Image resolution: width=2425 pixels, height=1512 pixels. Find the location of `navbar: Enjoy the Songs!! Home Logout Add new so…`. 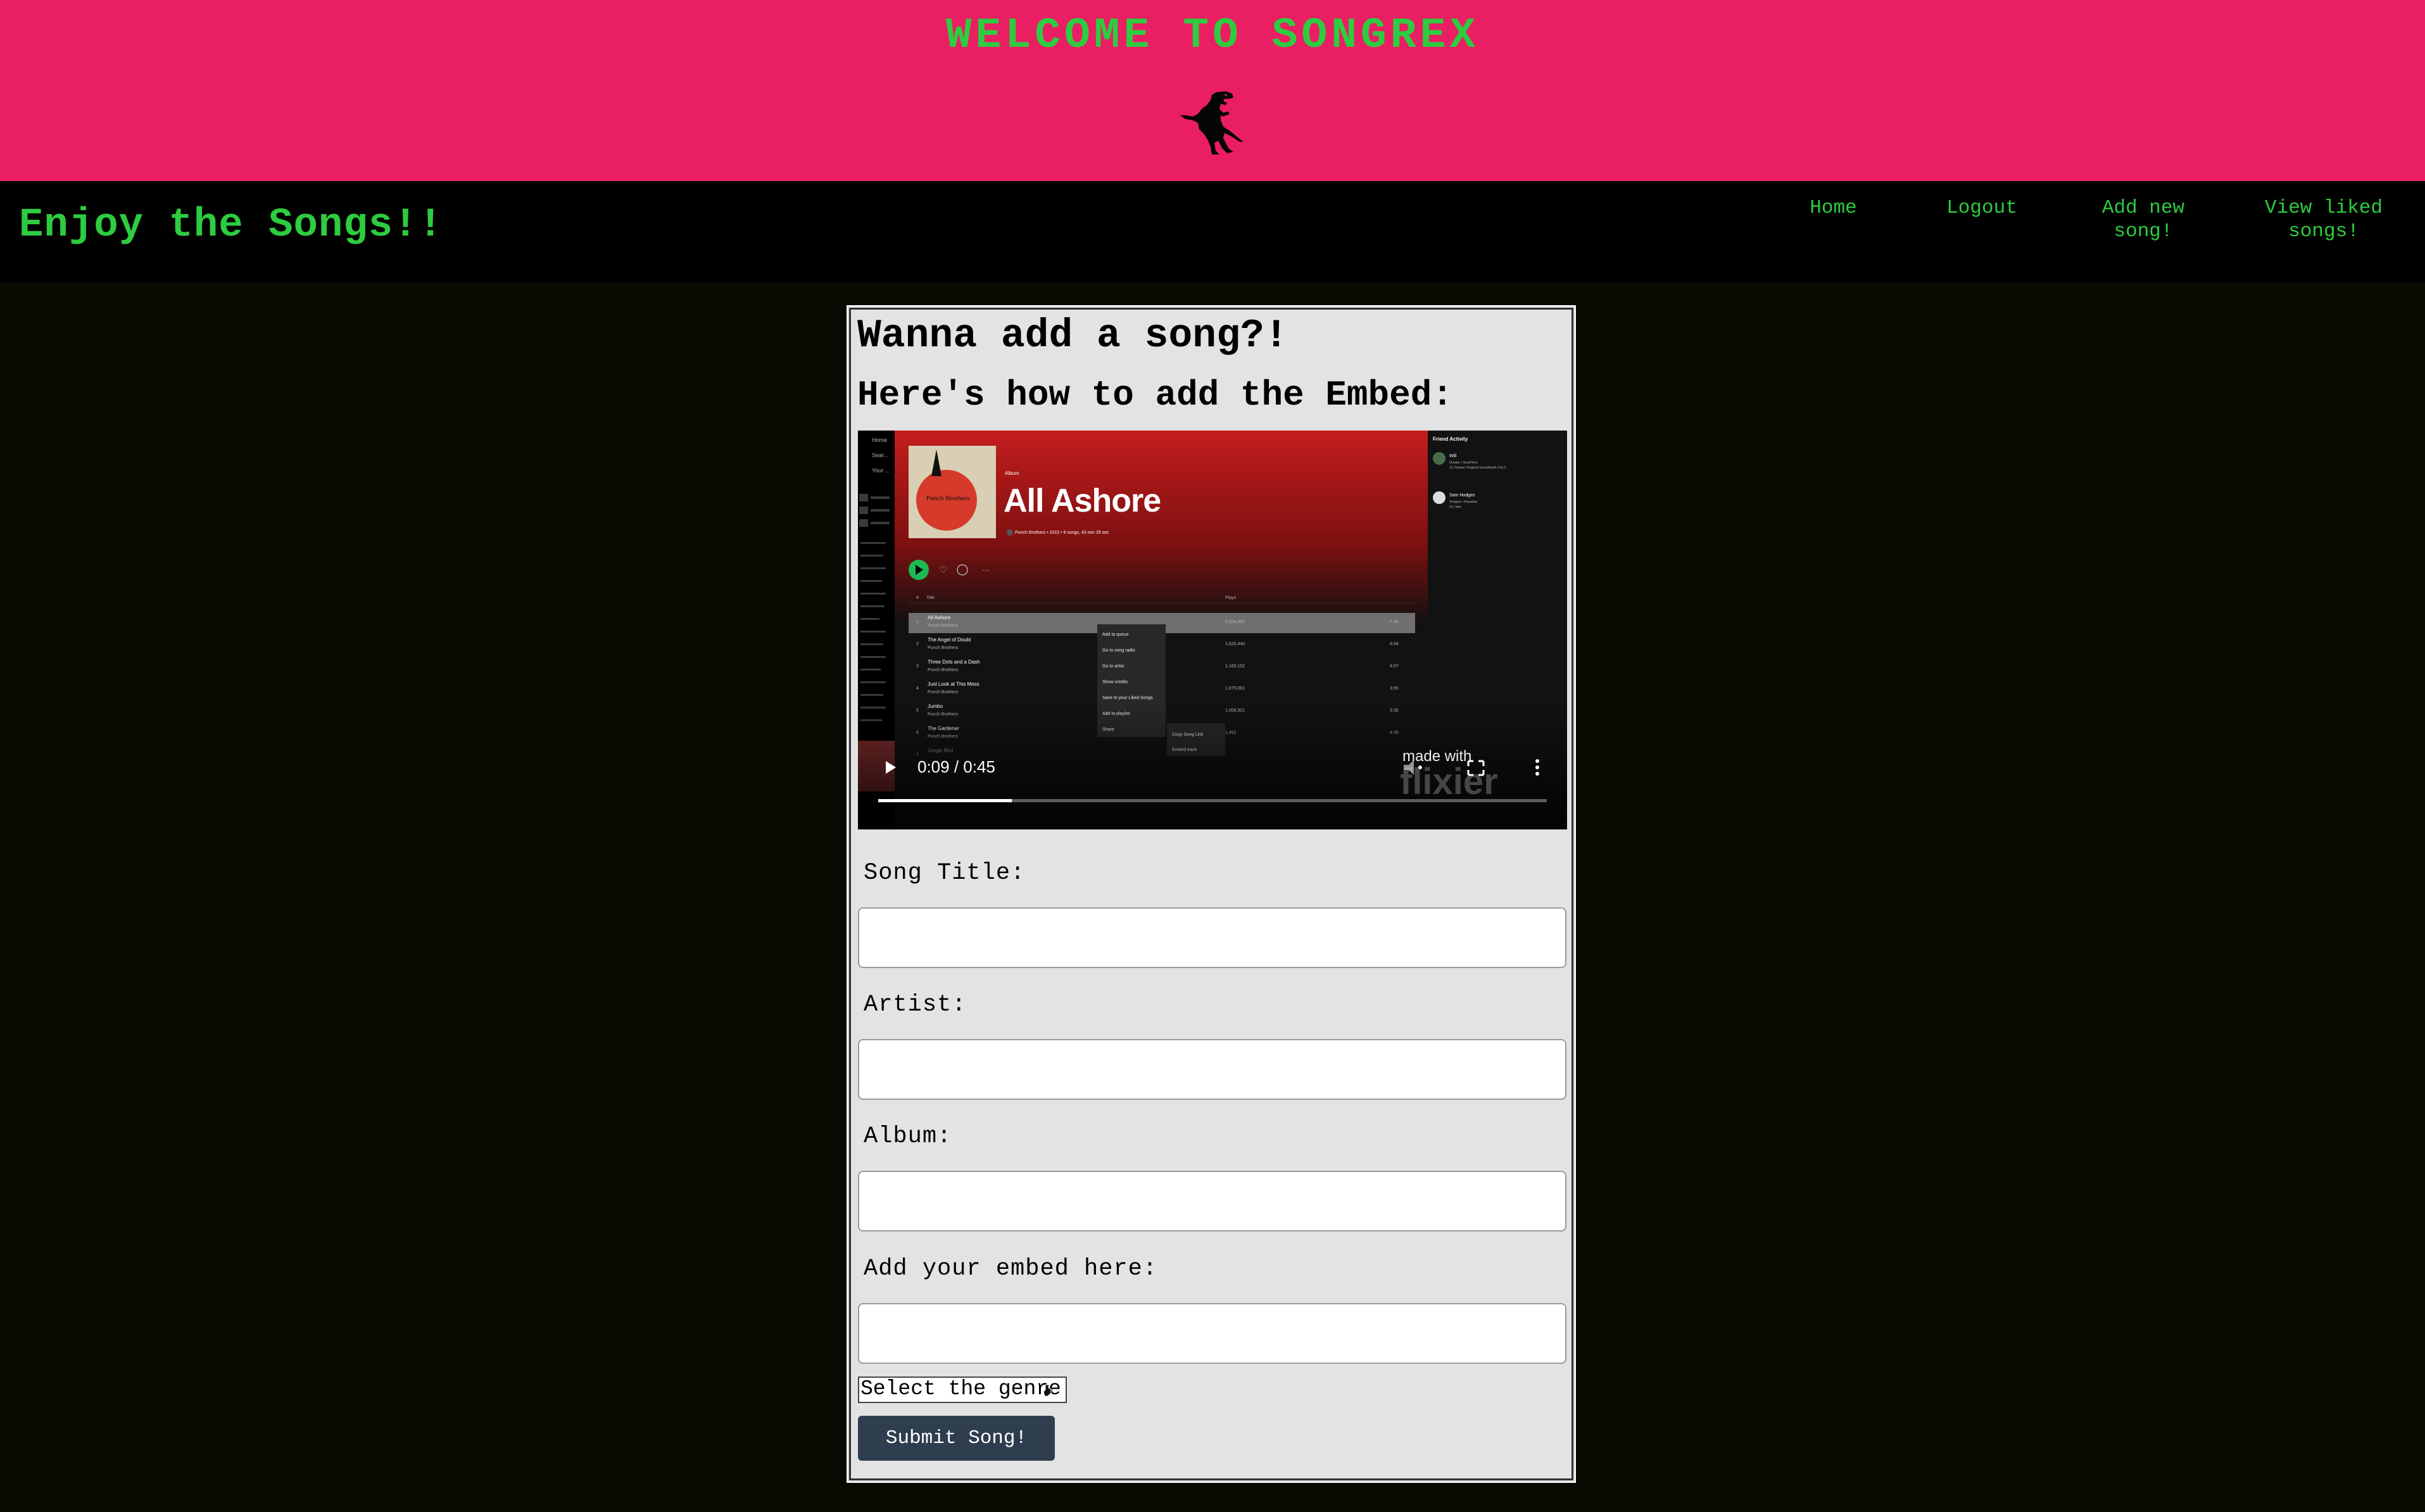

navbar: Enjoy the Songs!! Home Logout Add new so… is located at coordinates (1212, 231).